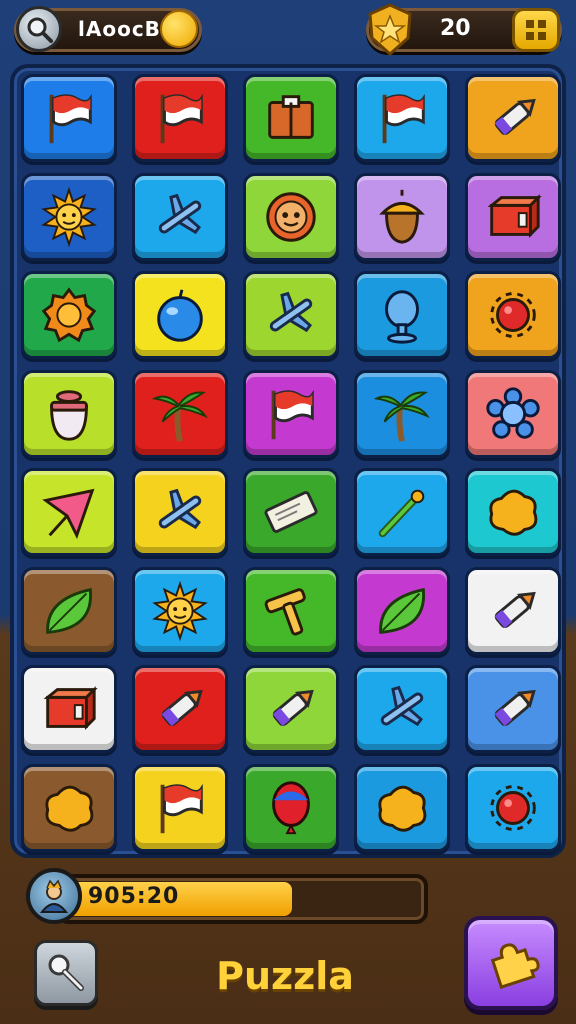 This screenshot has height=1024, width=576. I want to click on acorn-icon, so click(402, 217).